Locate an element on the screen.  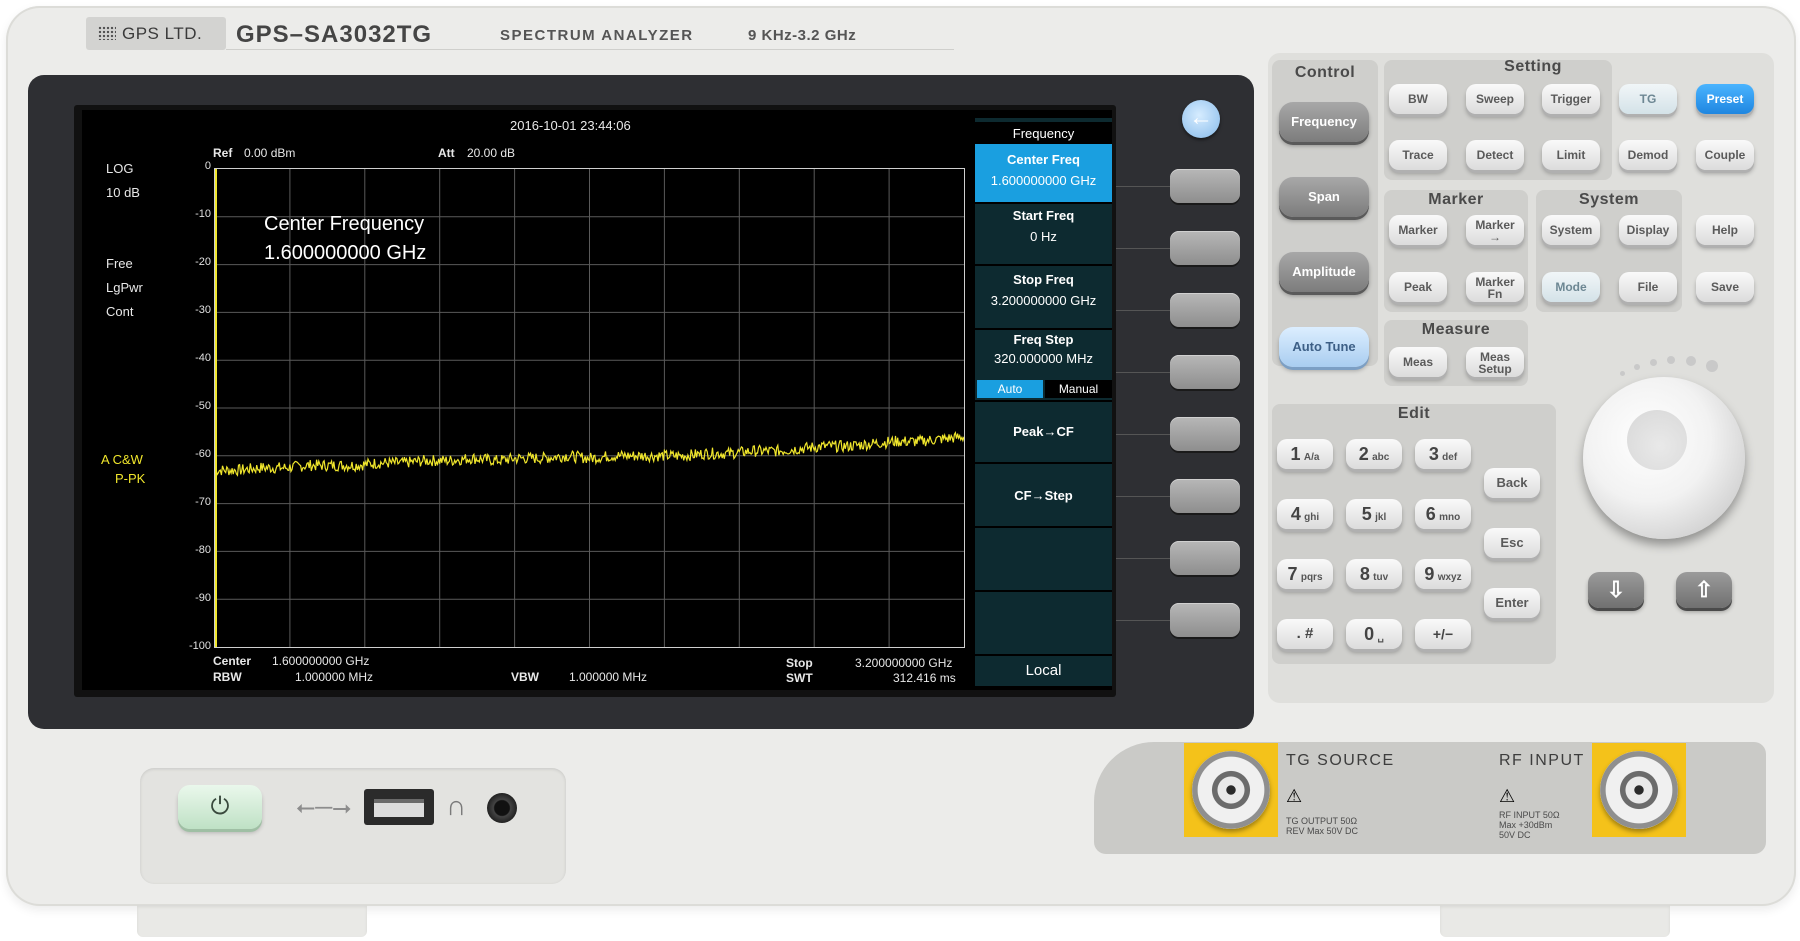
keypad-6: 6 mno is located at coordinates (1443, 514).